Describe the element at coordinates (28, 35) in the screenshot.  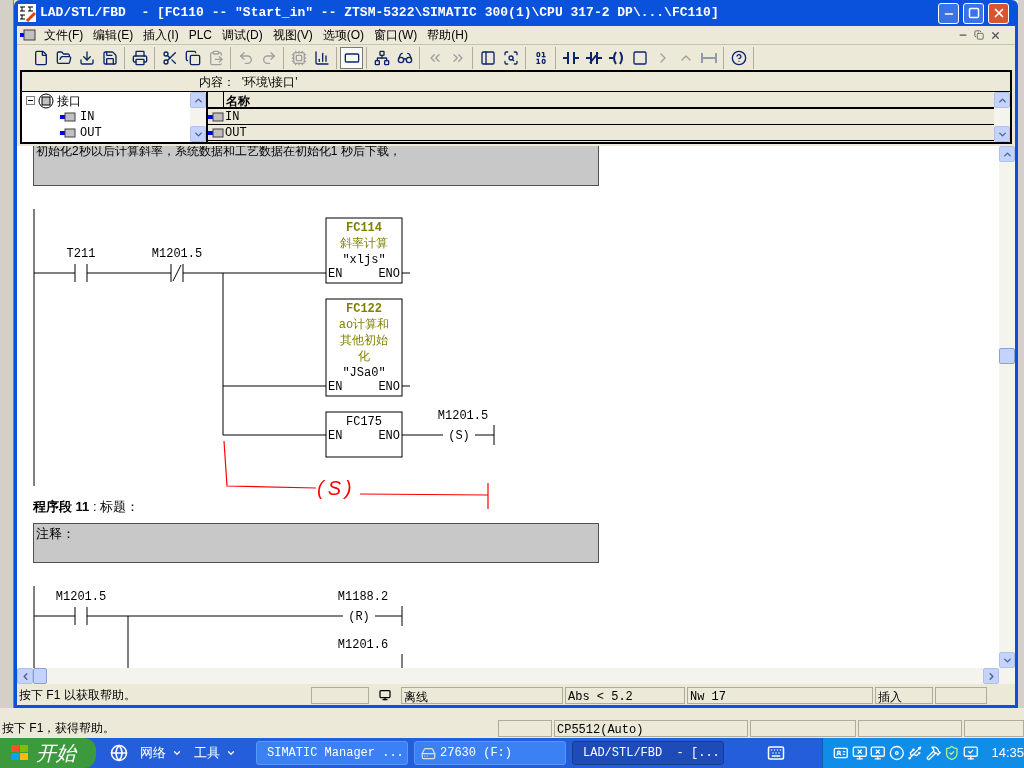
I see `document-icon` at that location.